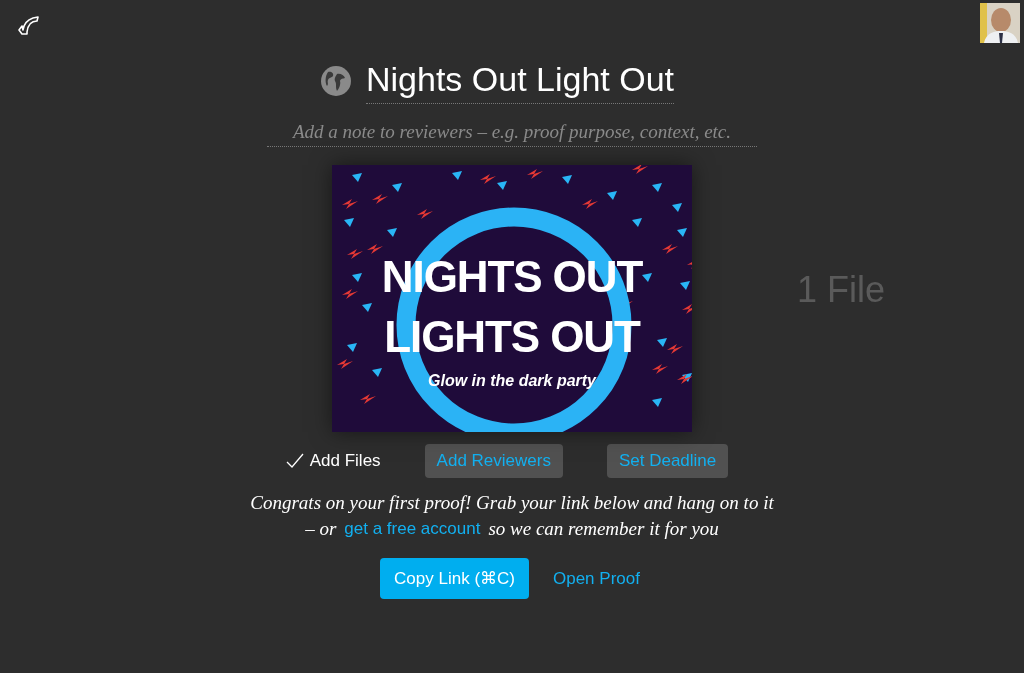  I want to click on congrats-text: – or, so click(321, 528).